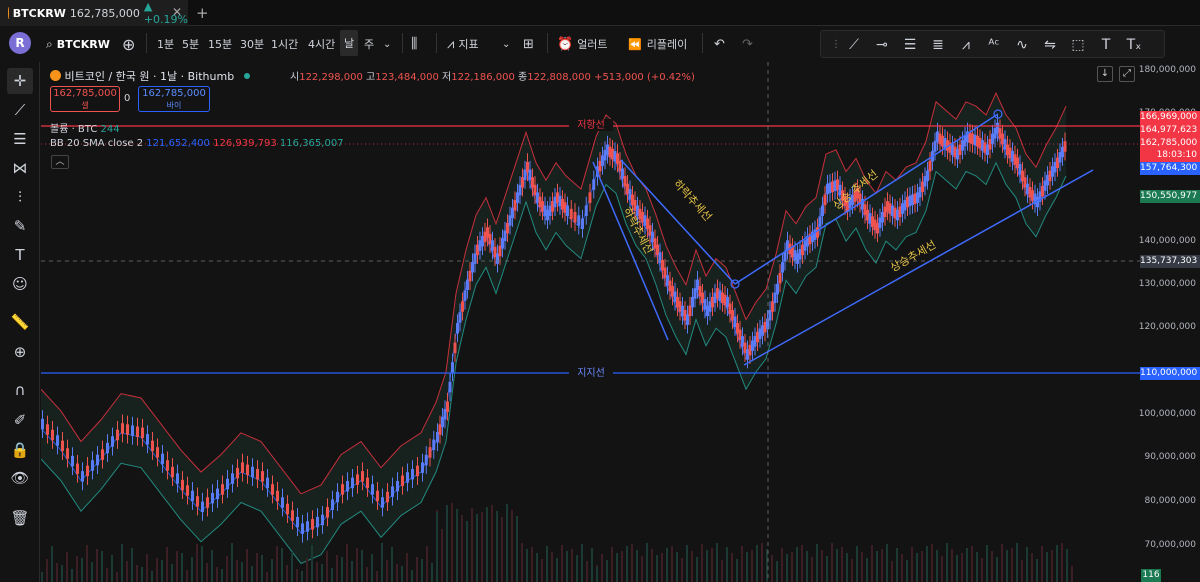 This screenshot has width=1200, height=582. Describe the element at coordinates (20, 518) in the screenshot. I see `trash-icon: 🗑` at that location.